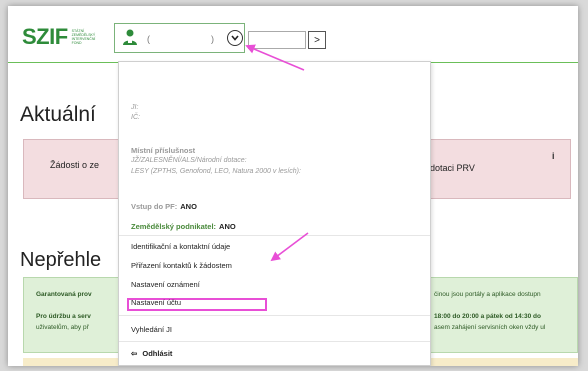 The width and height of the screenshot is (588, 371). What do you see at coordinates (134, 353) in the screenshot?
I see `logout-icon: ⇦` at bounding box center [134, 353].